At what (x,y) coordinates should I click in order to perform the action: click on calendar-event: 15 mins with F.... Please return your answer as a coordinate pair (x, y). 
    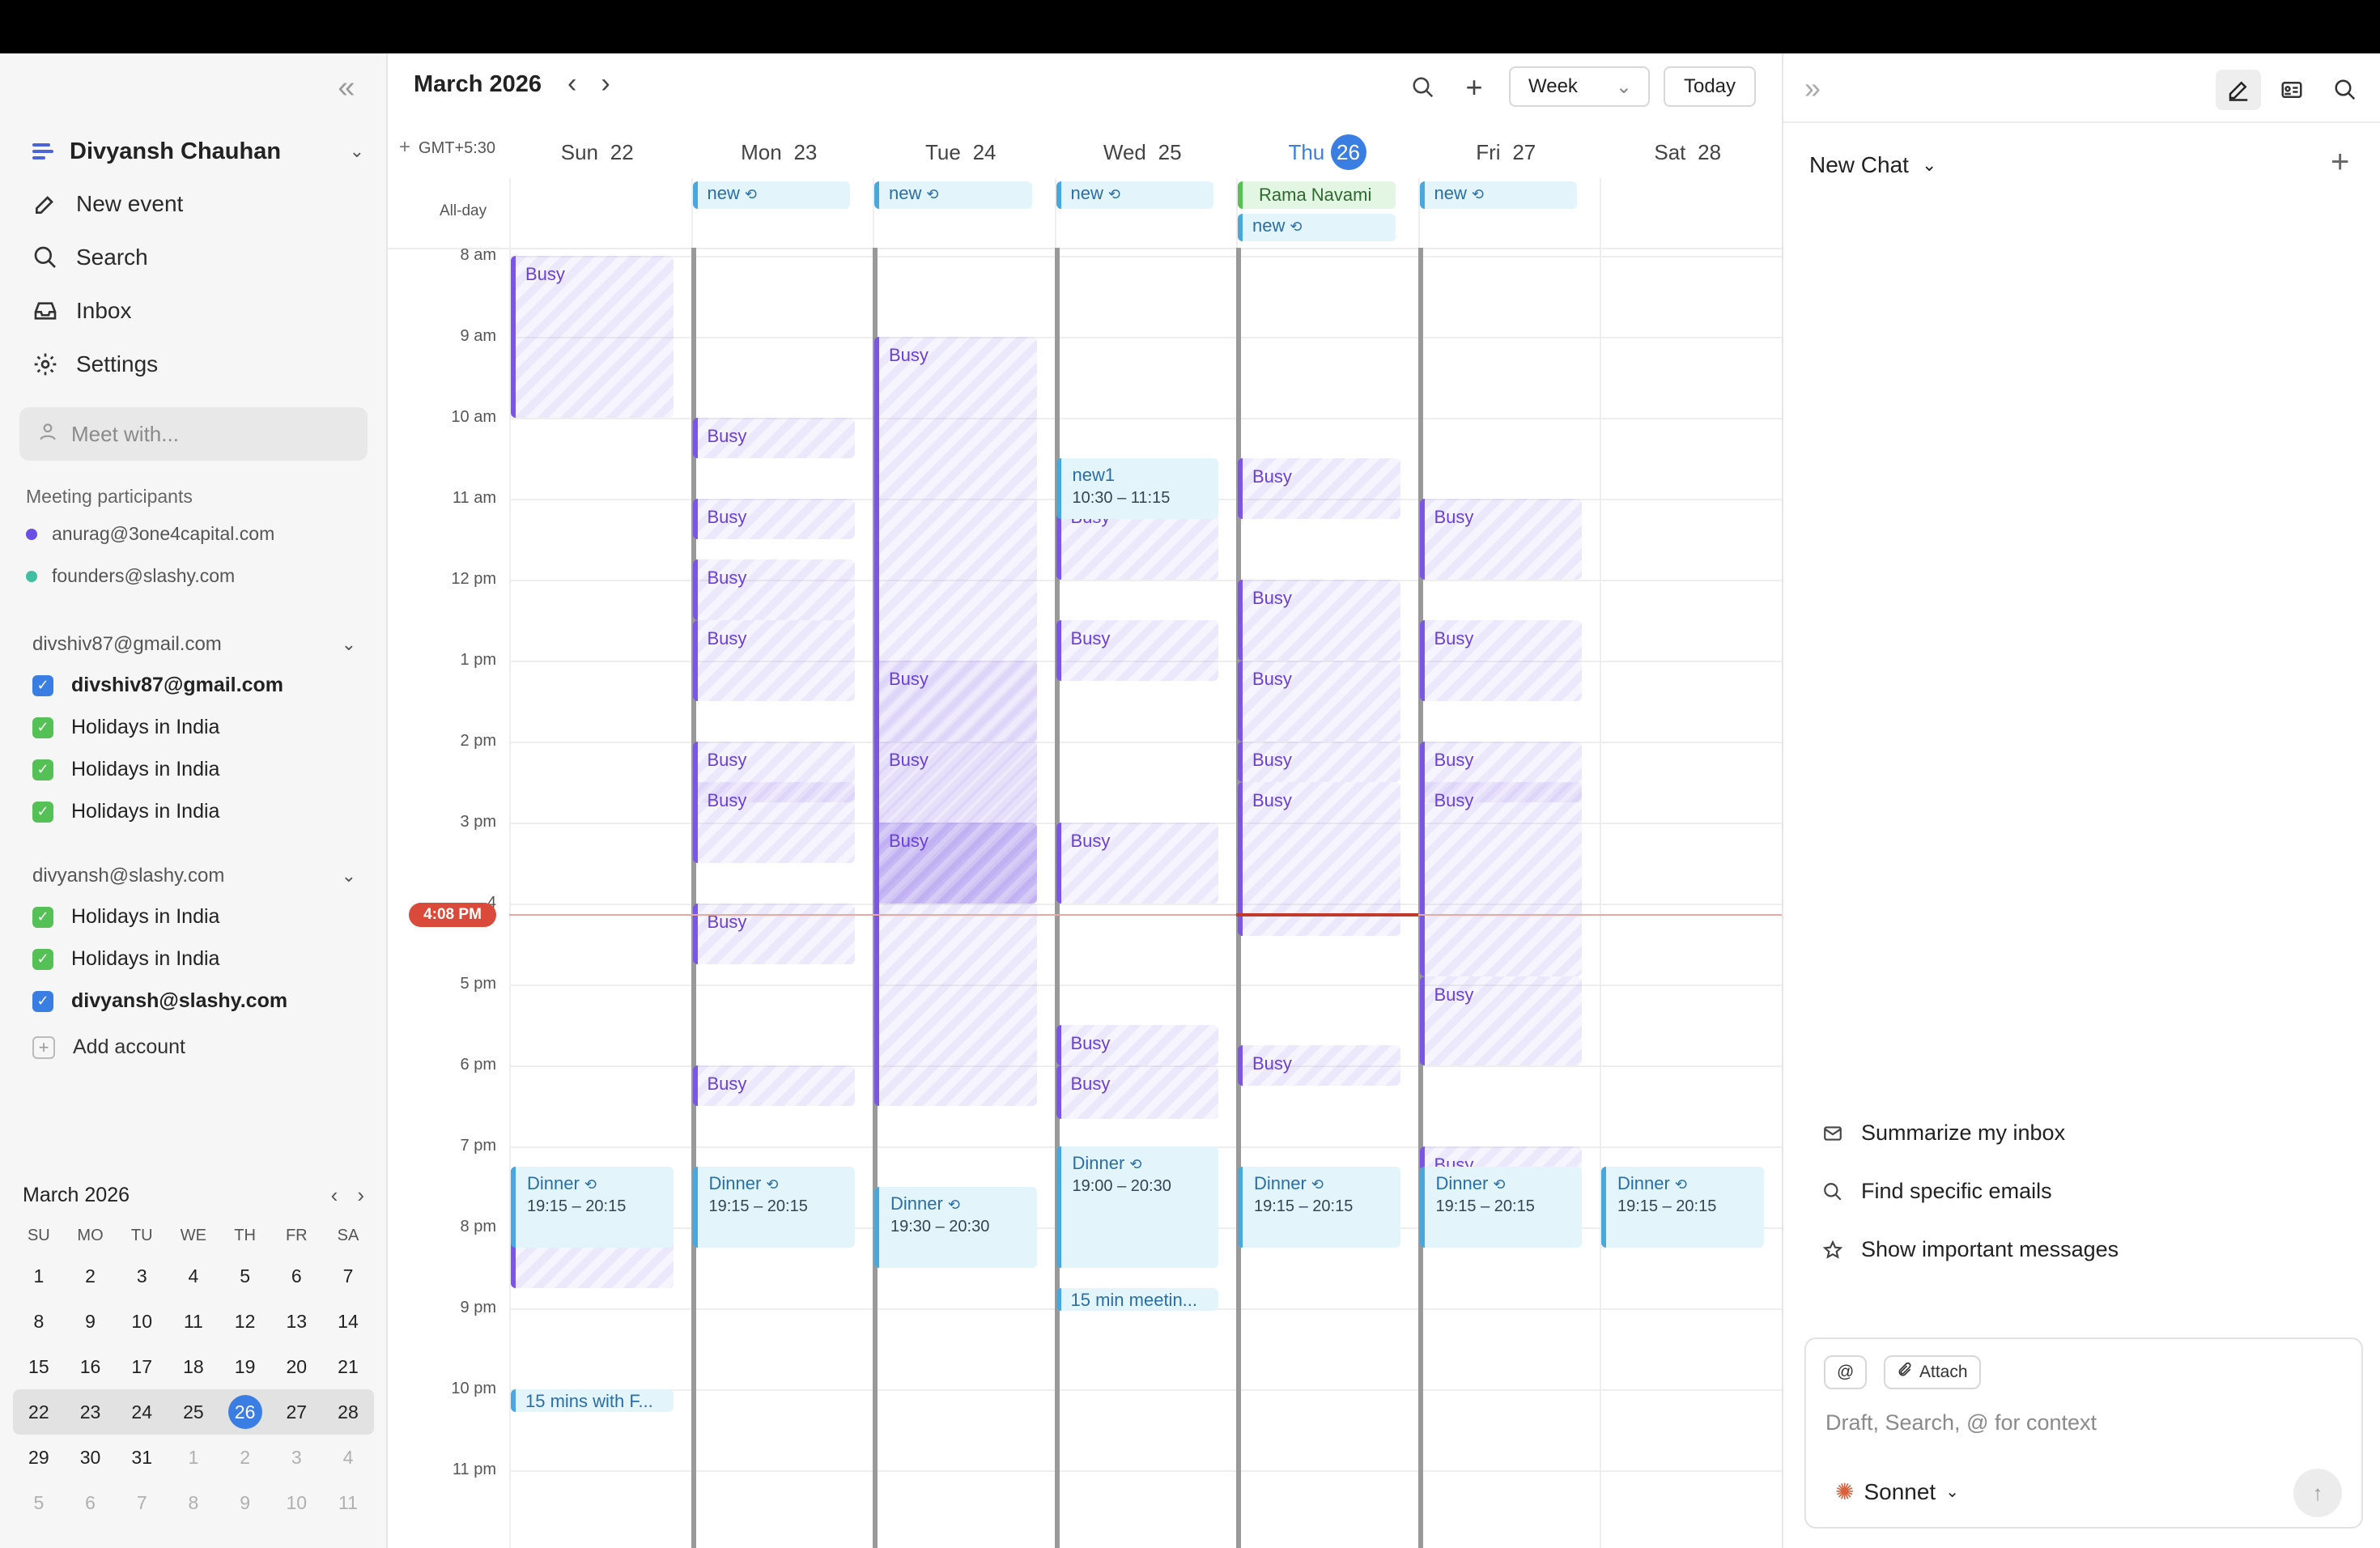
    Looking at the image, I should click on (593, 1400).